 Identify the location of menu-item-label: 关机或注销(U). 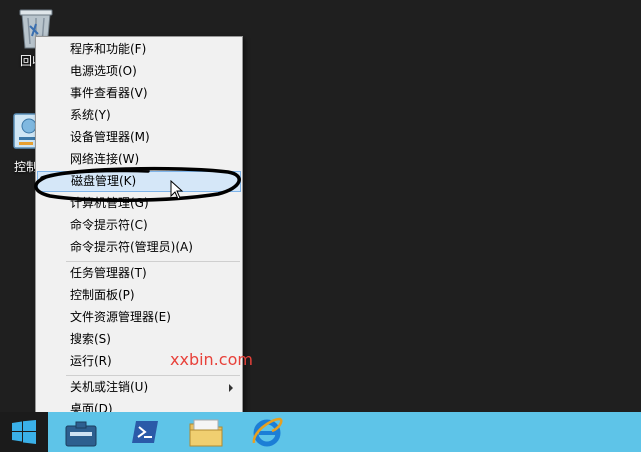
(109, 387).